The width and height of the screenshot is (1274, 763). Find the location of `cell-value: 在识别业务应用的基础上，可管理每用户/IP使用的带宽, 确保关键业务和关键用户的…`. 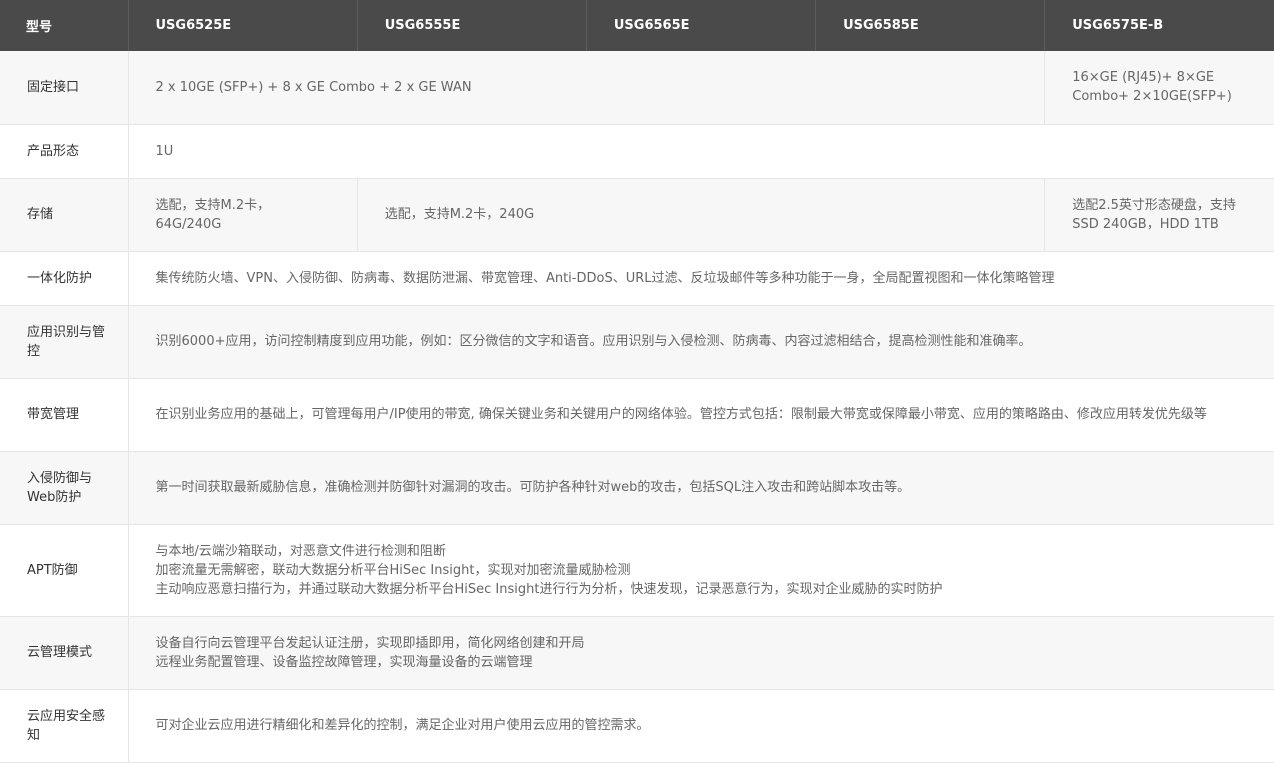

cell-value: 在识别业务应用的基础上，可管理每用户/IP使用的带宽, 确保关键业务和关键用户的… is located at coordinates (701, 415).